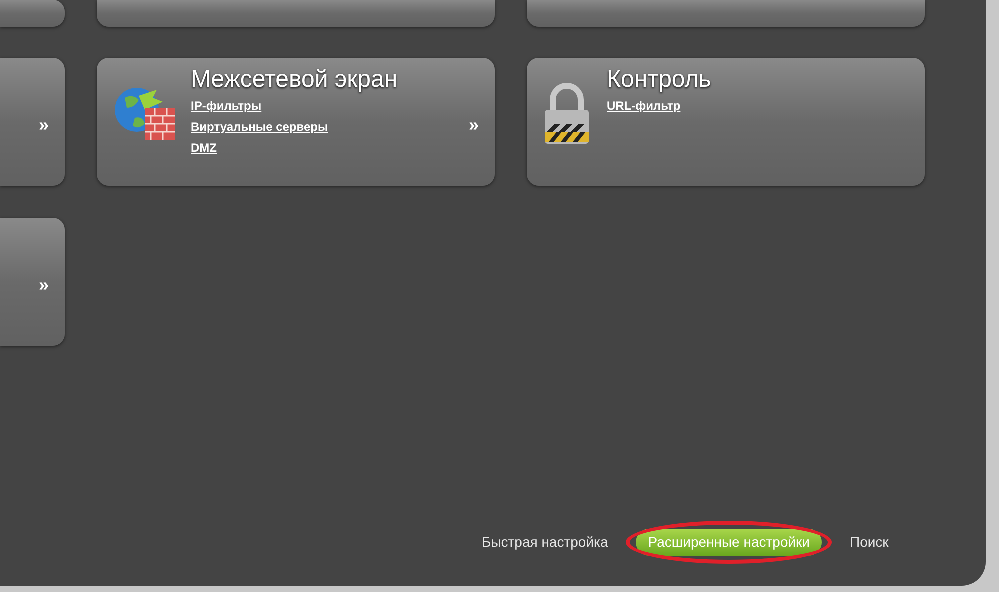 The image size is (999, 592). Describe the element at coordinates (869, 542) in the screenshot. I see `nav-tab: Поиск` at that location.